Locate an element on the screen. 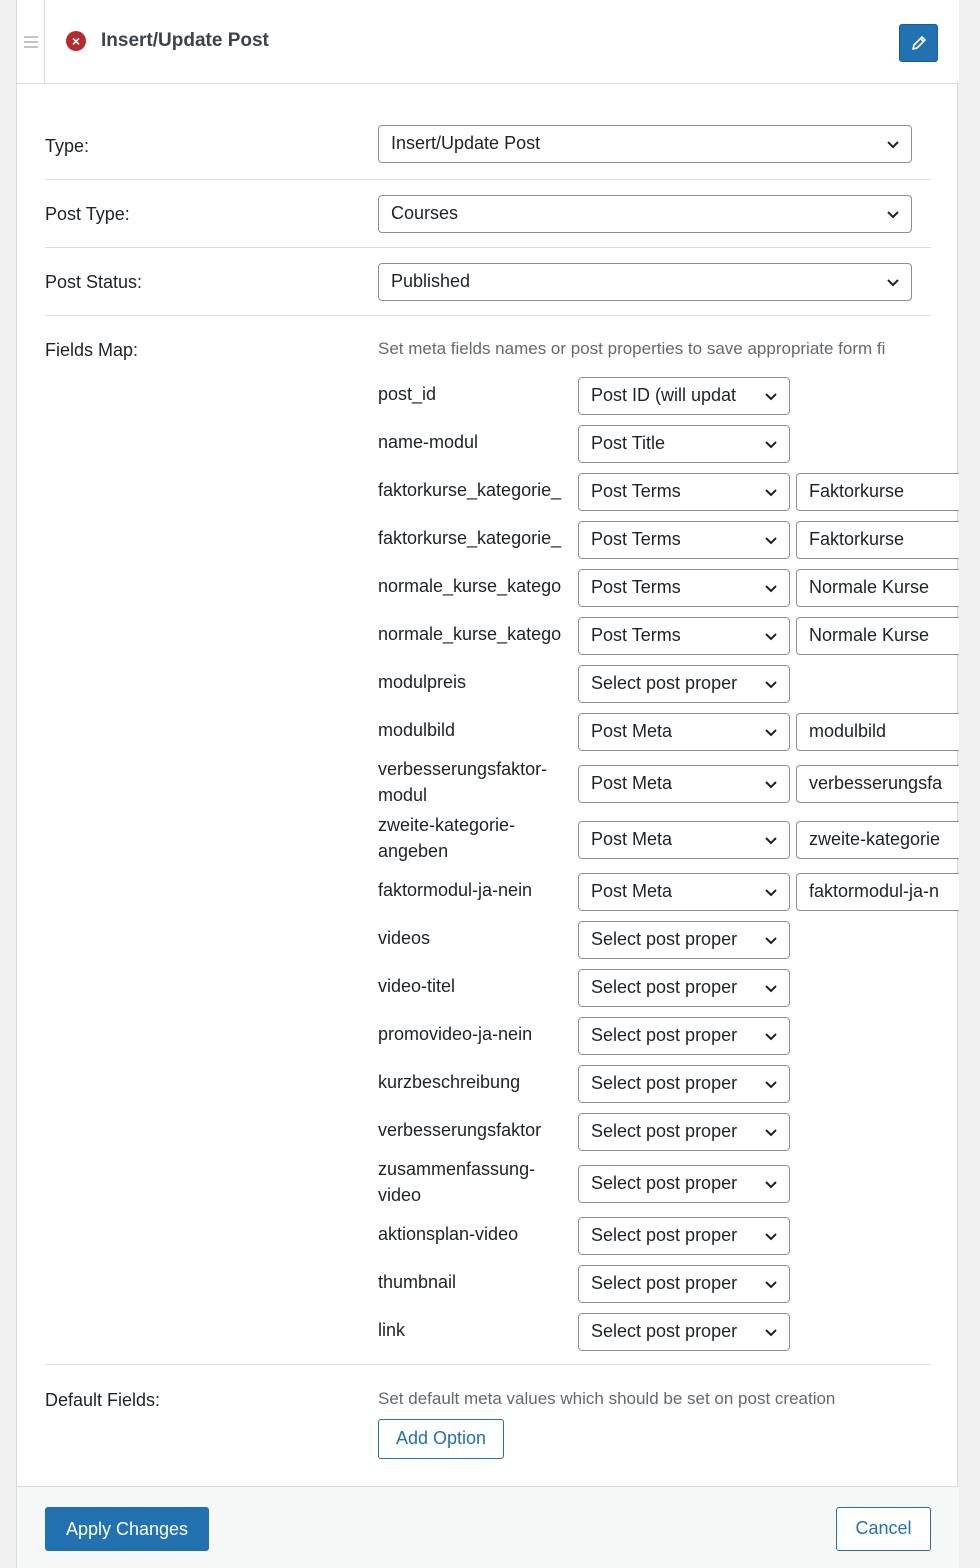  field-map-name: modulbild is located at coordinates (417, 730).